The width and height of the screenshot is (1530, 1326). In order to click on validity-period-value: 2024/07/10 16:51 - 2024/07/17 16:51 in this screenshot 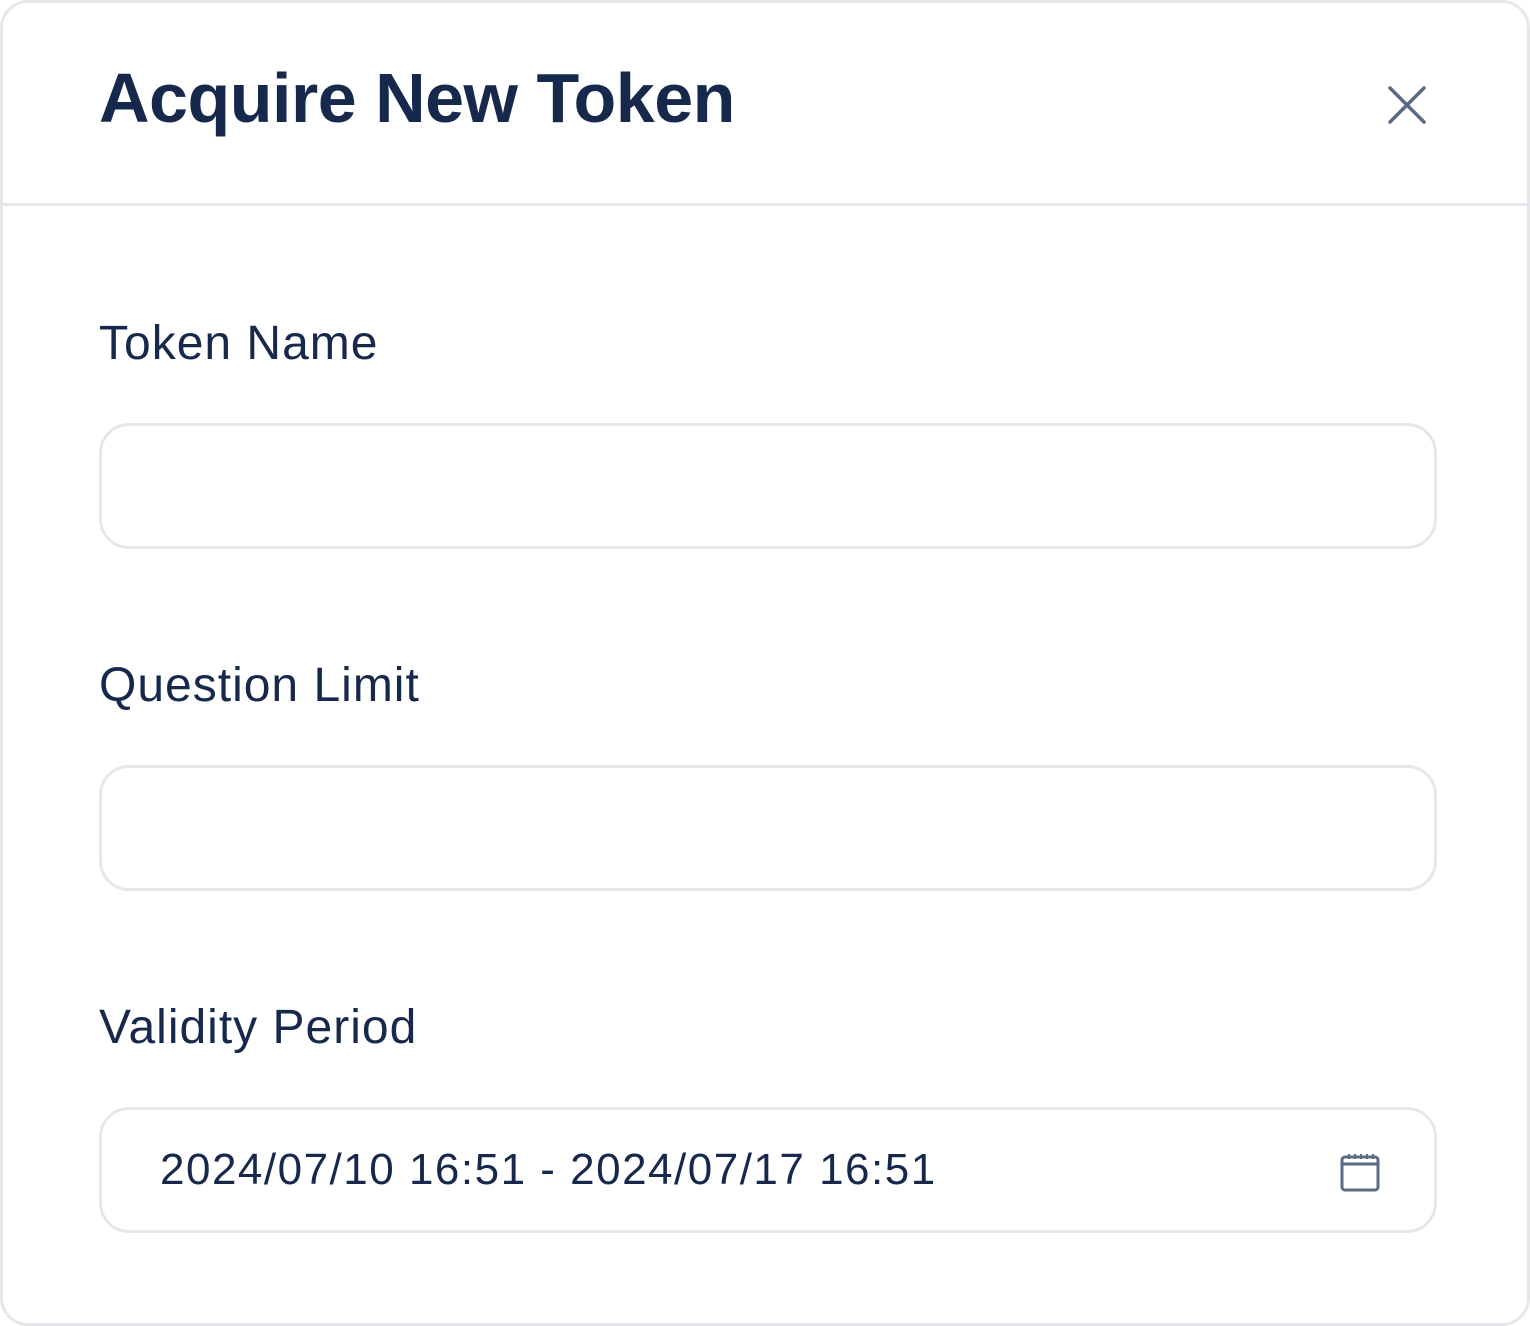, I will do `click(548, 1169)`.